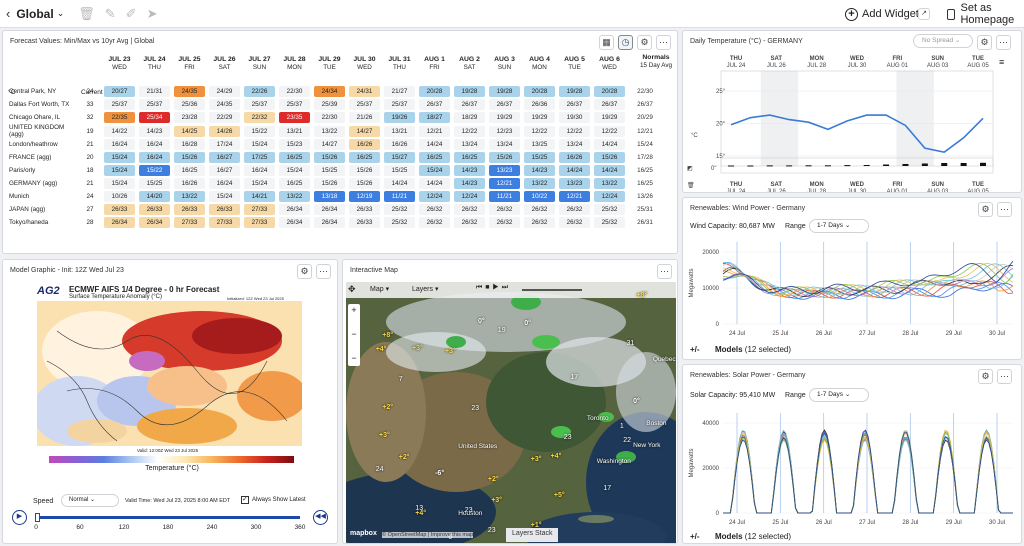 The height and width of the screenshot is (546, 1024). Describe the element at coordinates (943, 41) in the screenshot. I see `spread-dropdown: No Spread ⌄` at that location.